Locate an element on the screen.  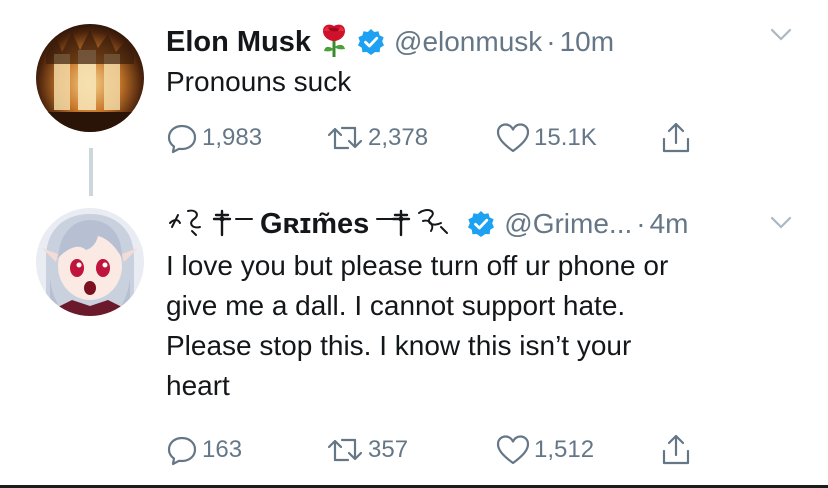
anime-girl-avatar-icon is located at coordinates (90, 262).